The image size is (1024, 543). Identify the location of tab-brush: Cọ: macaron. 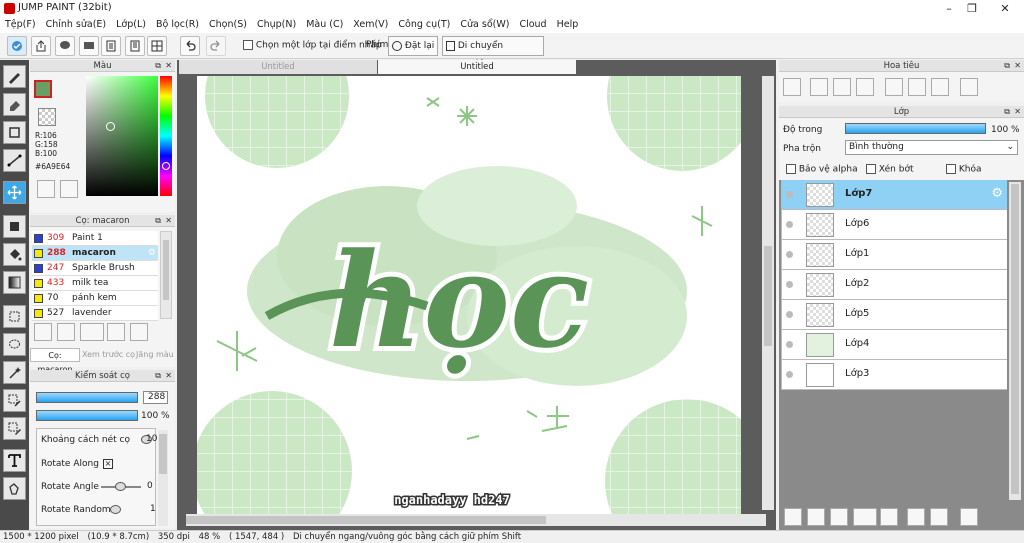
(55, 361).